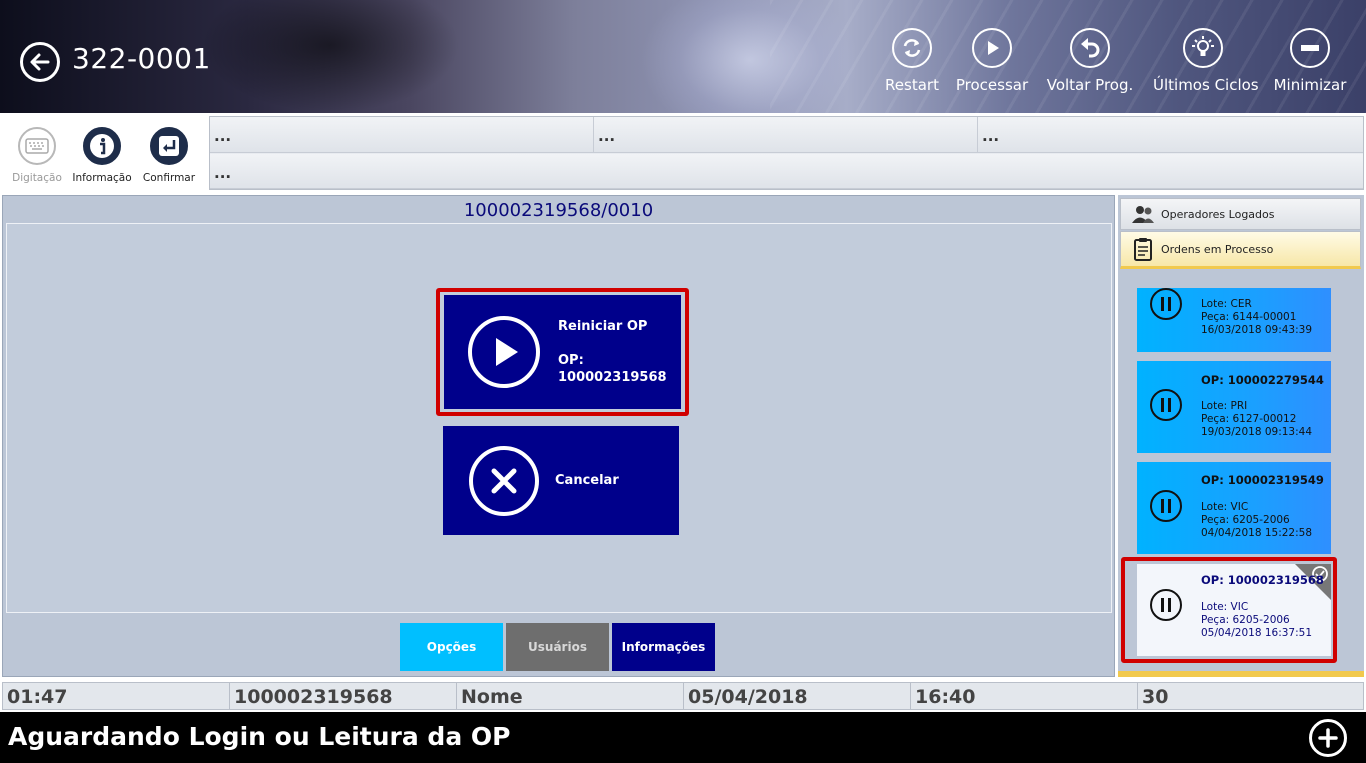  Describe the element at coordinates (1257, 533) in the screenshot. I see `order-date: 04/04/2018 15:22:58` at that location.